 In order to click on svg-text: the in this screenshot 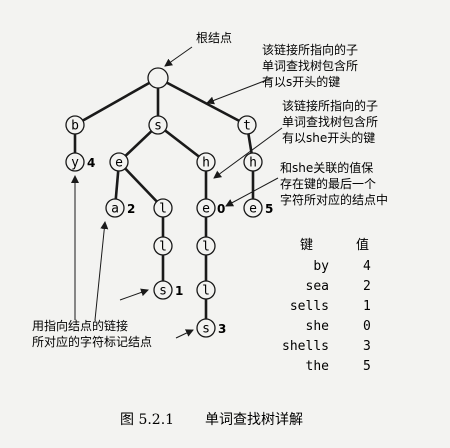, I will do `click(318, 366)`.